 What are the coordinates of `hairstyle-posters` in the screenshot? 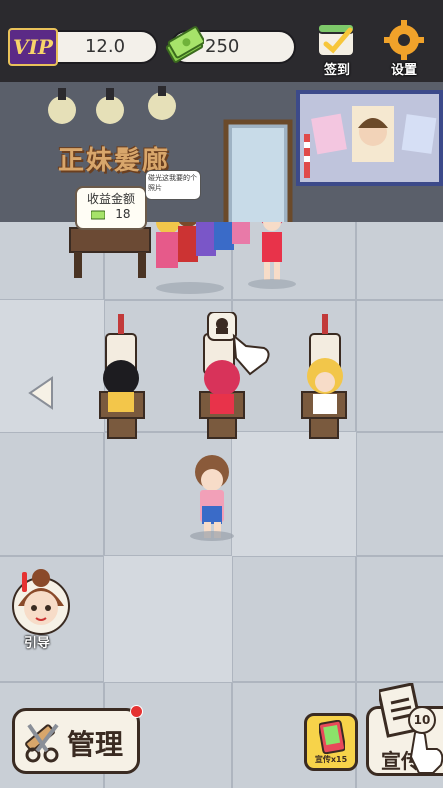 It's located at (370, 142).